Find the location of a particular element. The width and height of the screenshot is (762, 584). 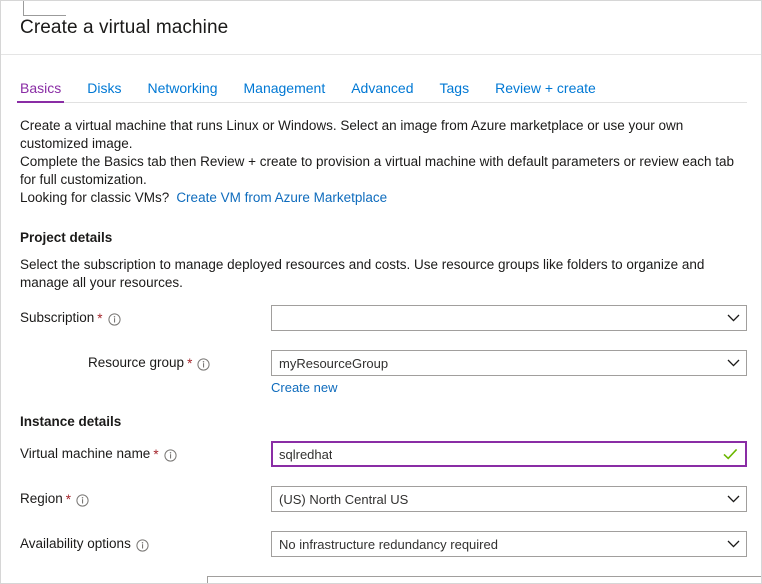

tab-tags: Tags is located at coordinates (455, 92).